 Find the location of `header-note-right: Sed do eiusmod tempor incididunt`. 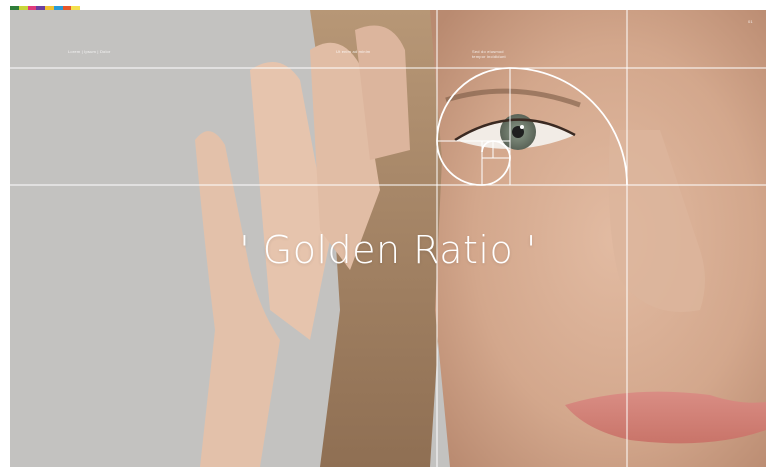

header-note-right: Sed do eiusmod tempor incididunt is located at coordinates (489, 54).